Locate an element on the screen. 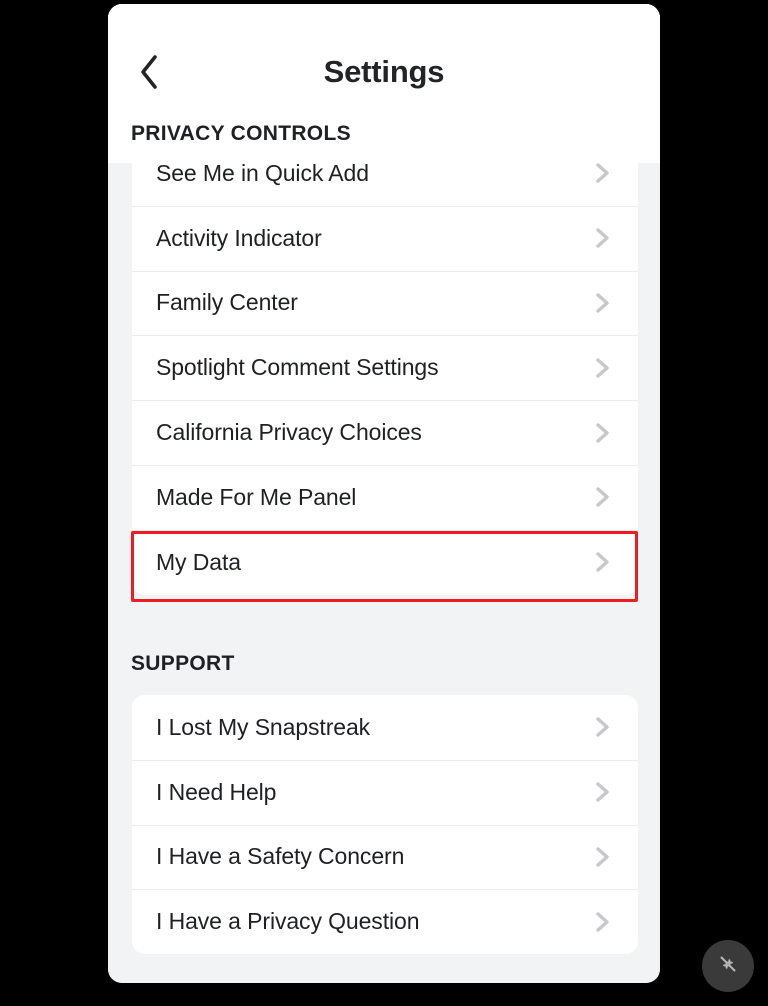  navigation-bar: Settings is located at coordinates (384, 60).